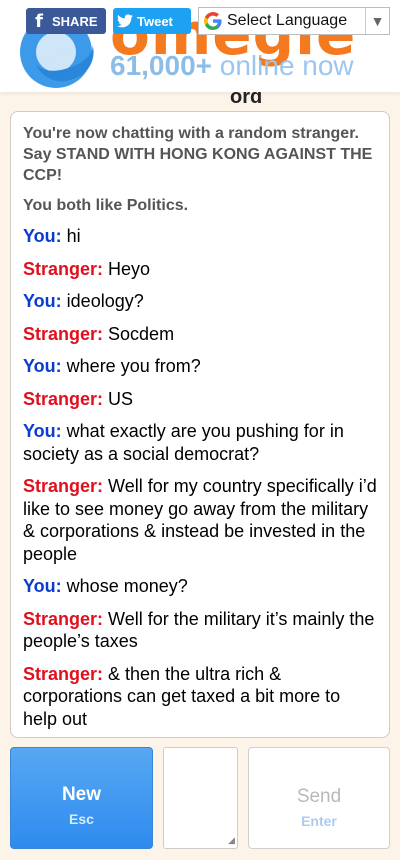 The image size is (400, 860). Describe the element at coordinates (73, 236) in the screenshot. I see `message-text: hi` at that location.